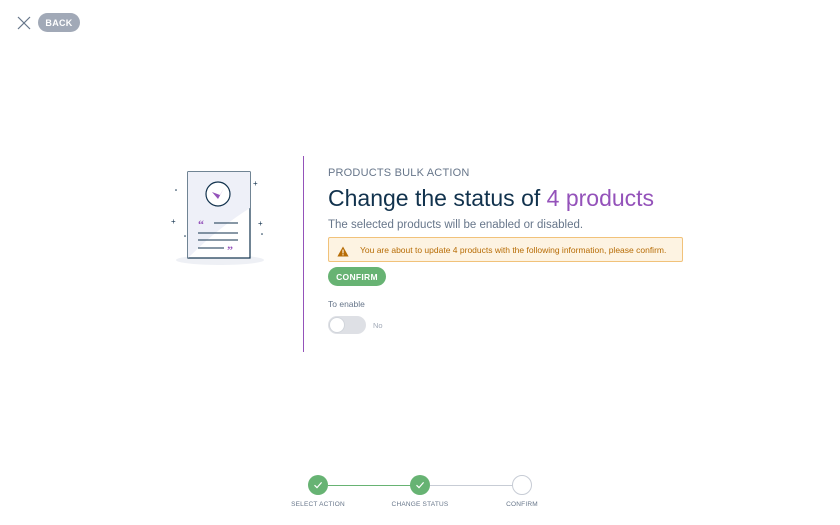  What do you see at coordinates (399, 173) in the screenshot?
I see `page-subtitle: PRODUCTS BULK ACTION` at bounding box center [399, 173].